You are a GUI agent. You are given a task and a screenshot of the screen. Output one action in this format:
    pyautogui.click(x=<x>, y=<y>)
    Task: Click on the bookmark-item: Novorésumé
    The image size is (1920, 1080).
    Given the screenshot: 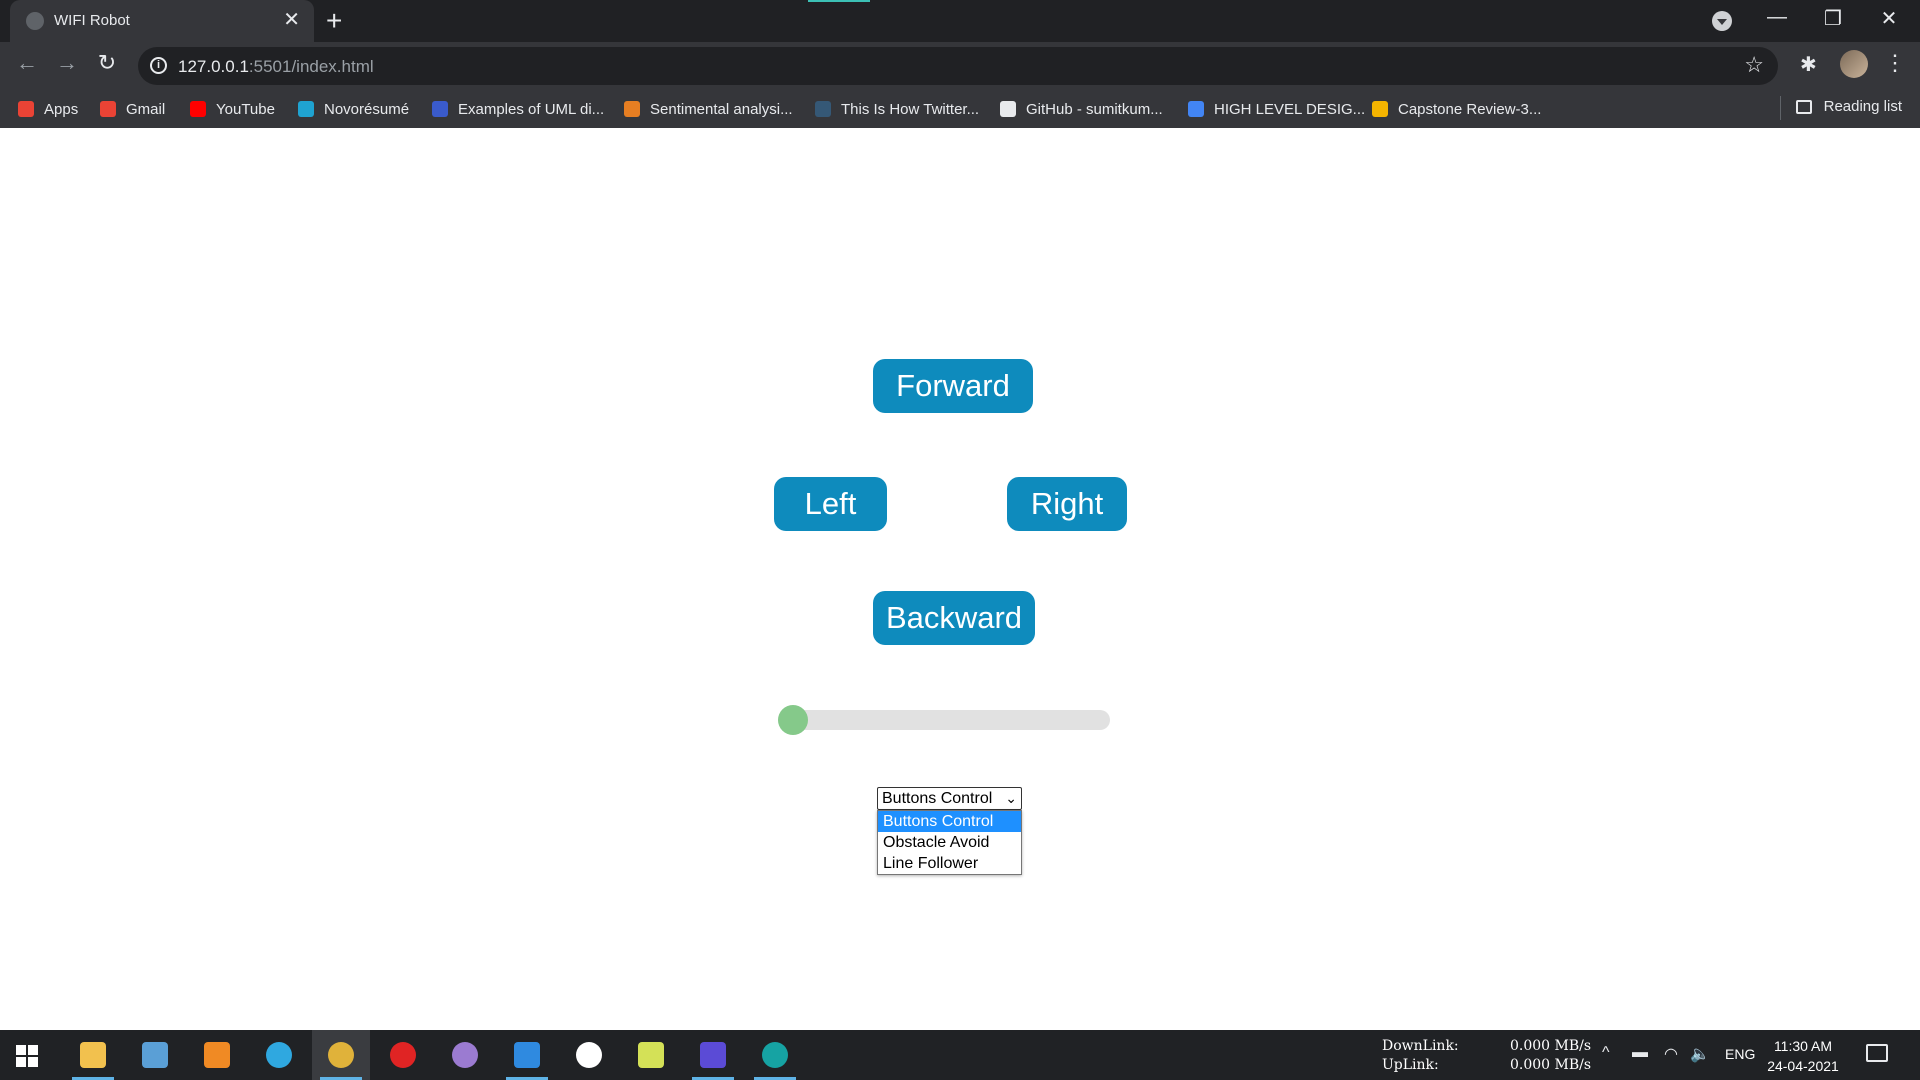 What is the action you would take?
    pyautogui.click(x=353, y=109)
    